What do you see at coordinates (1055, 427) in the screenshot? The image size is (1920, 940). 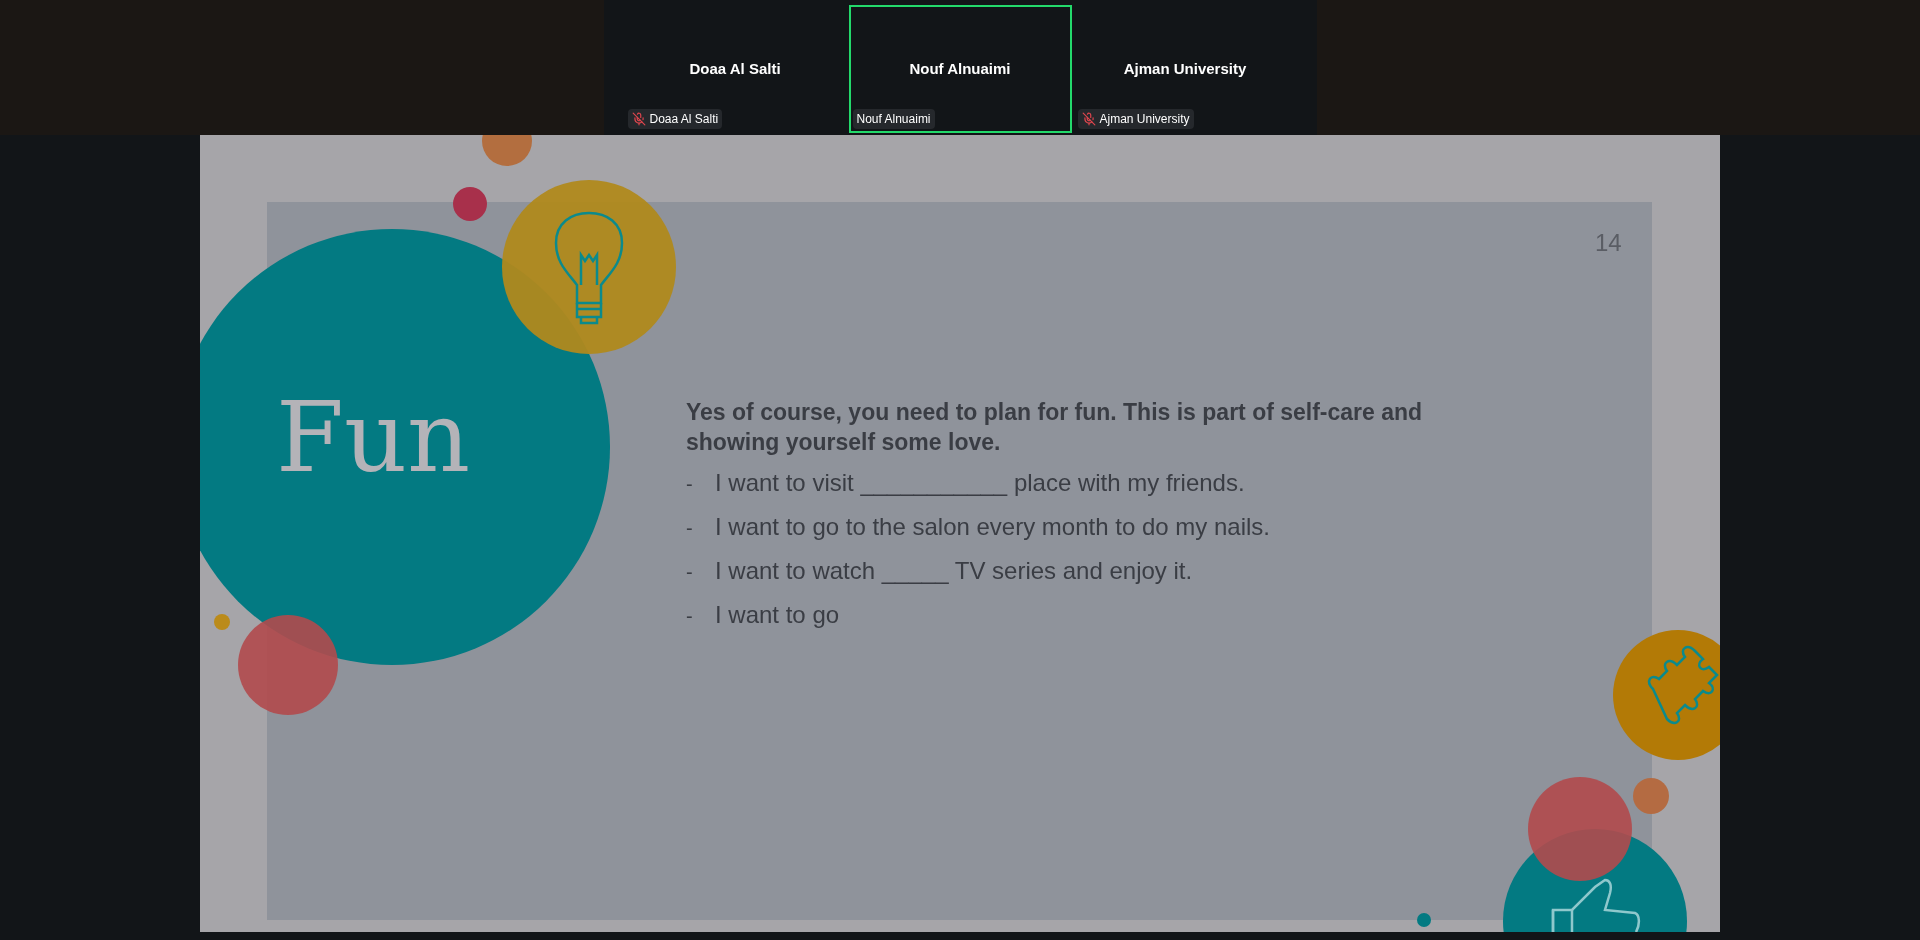 I see `slide-intro: Yes of course, you need to plan for fun. This is part of self-care and showing yourself some love.` at bounding box center [1055, 427].